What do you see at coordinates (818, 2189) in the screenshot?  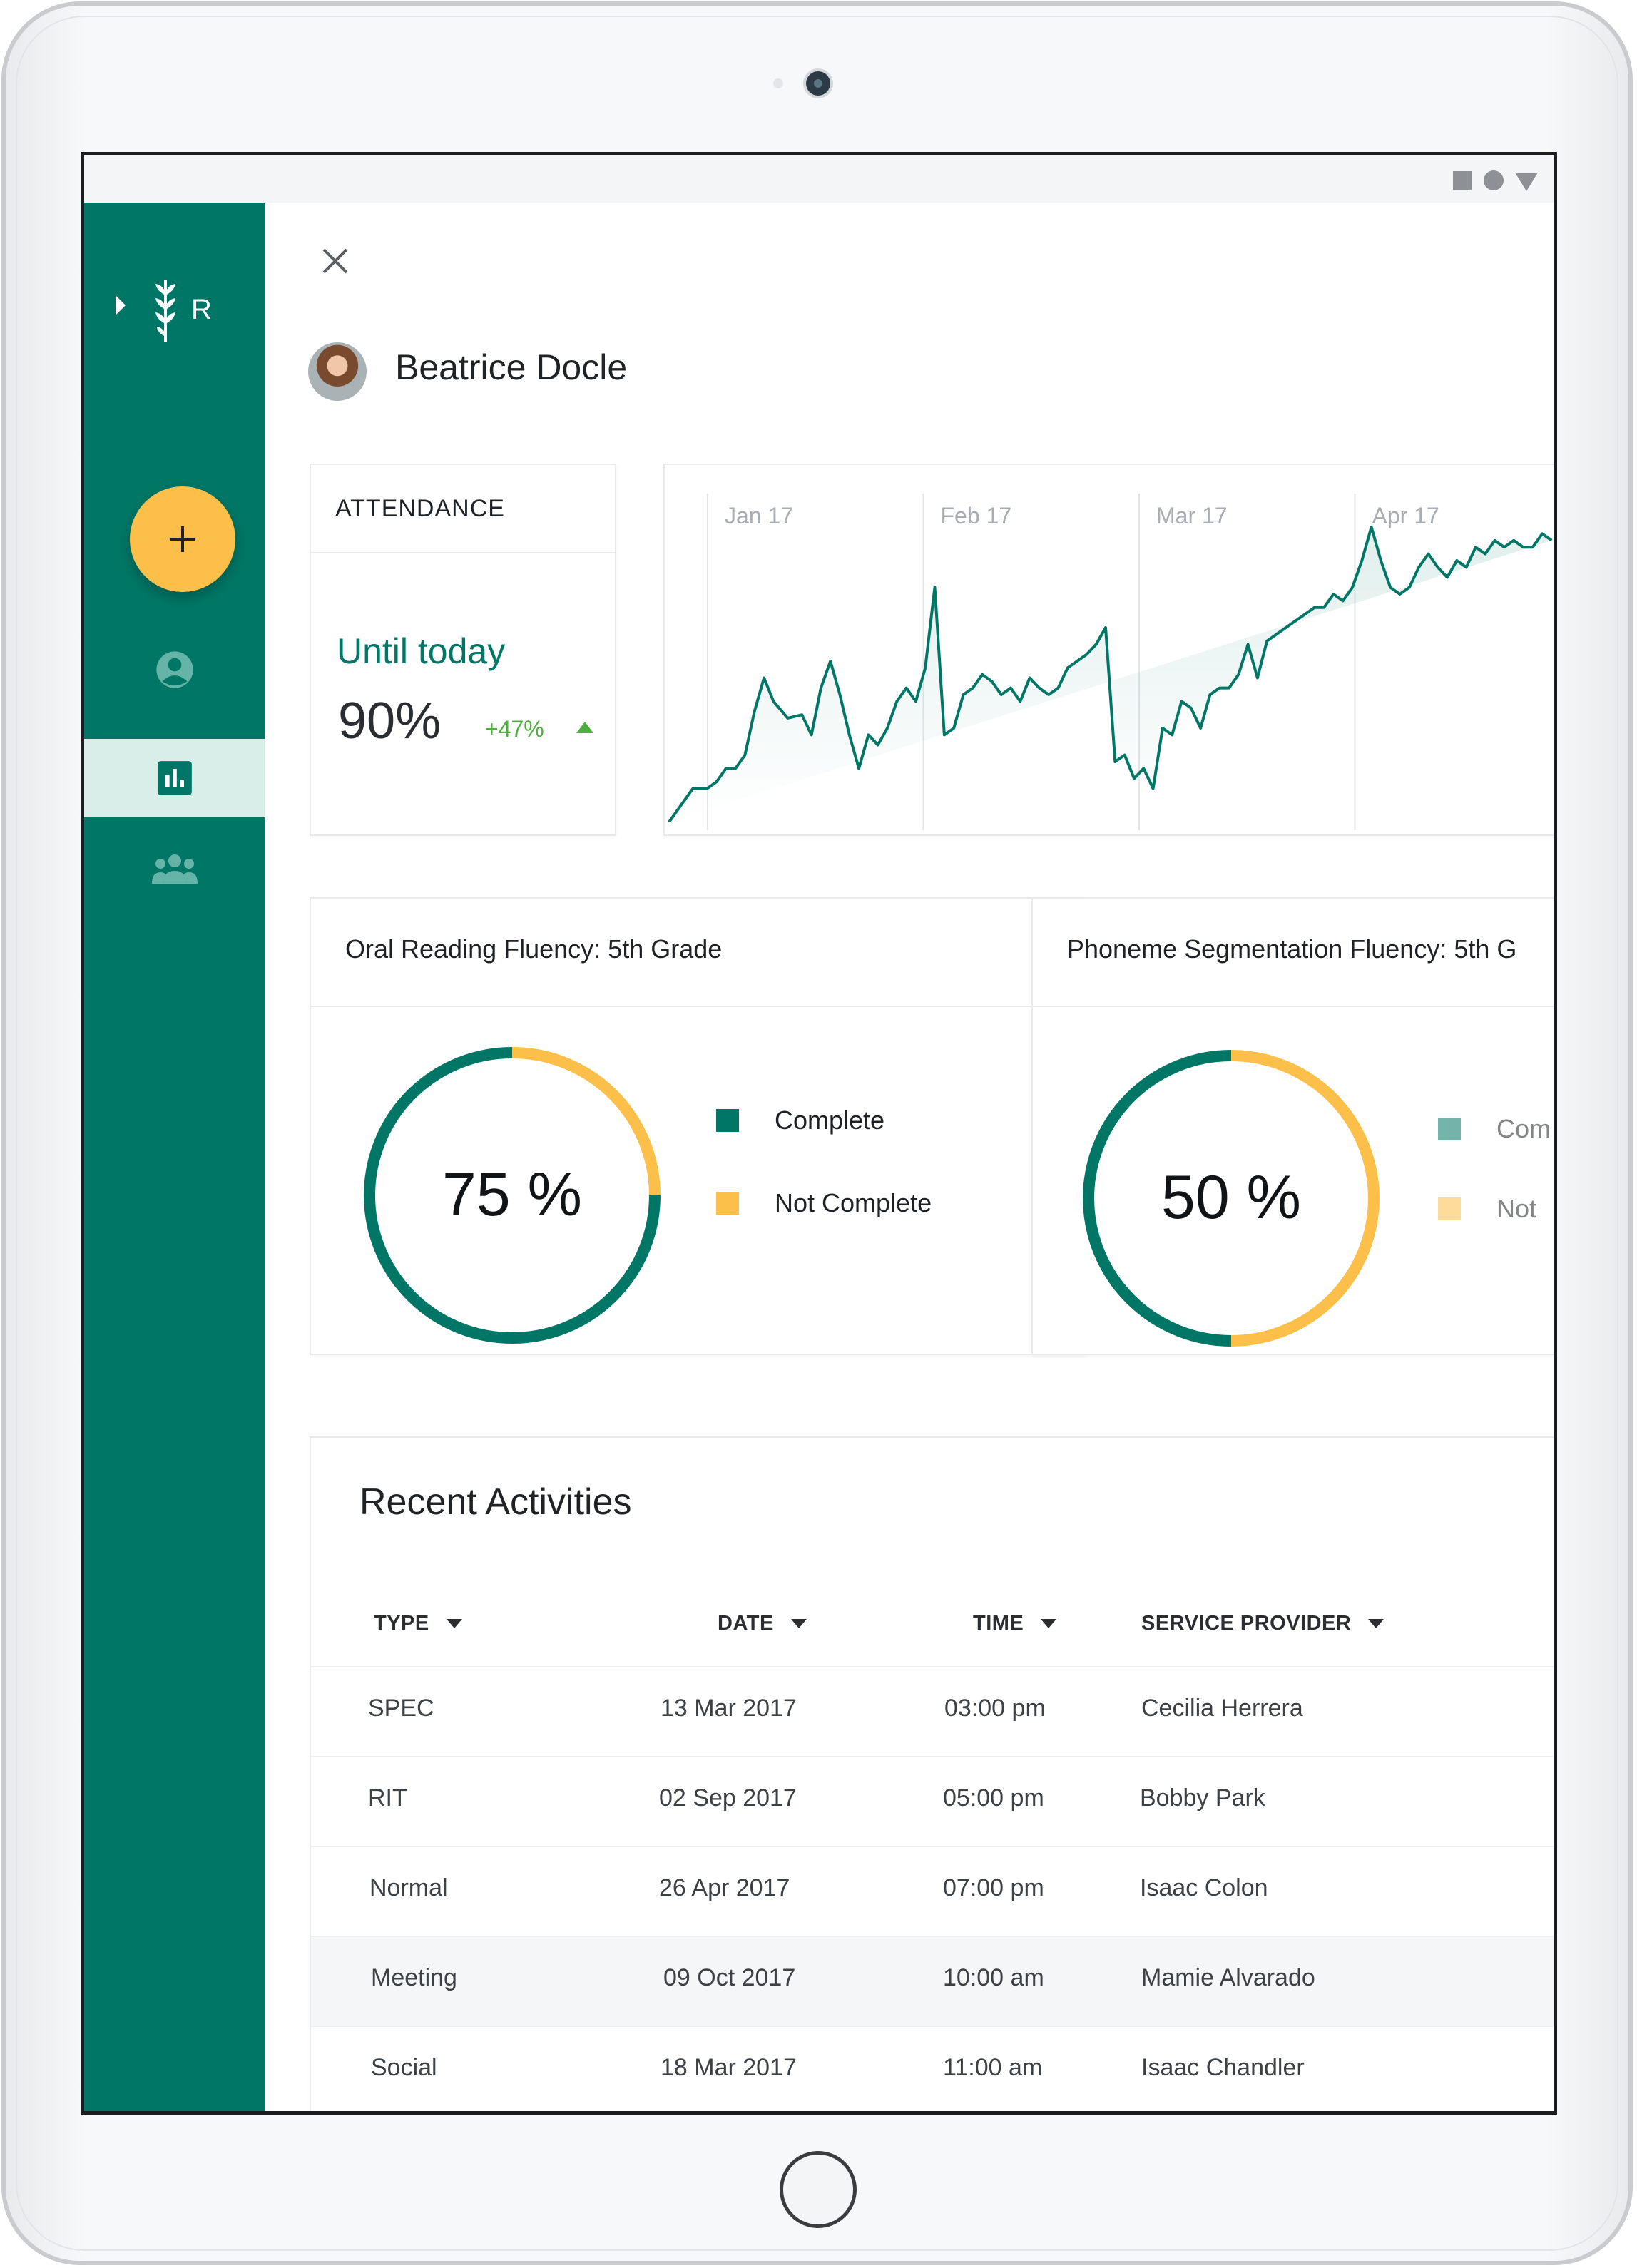 I see `home-button` at bounding box center [818, 2189].